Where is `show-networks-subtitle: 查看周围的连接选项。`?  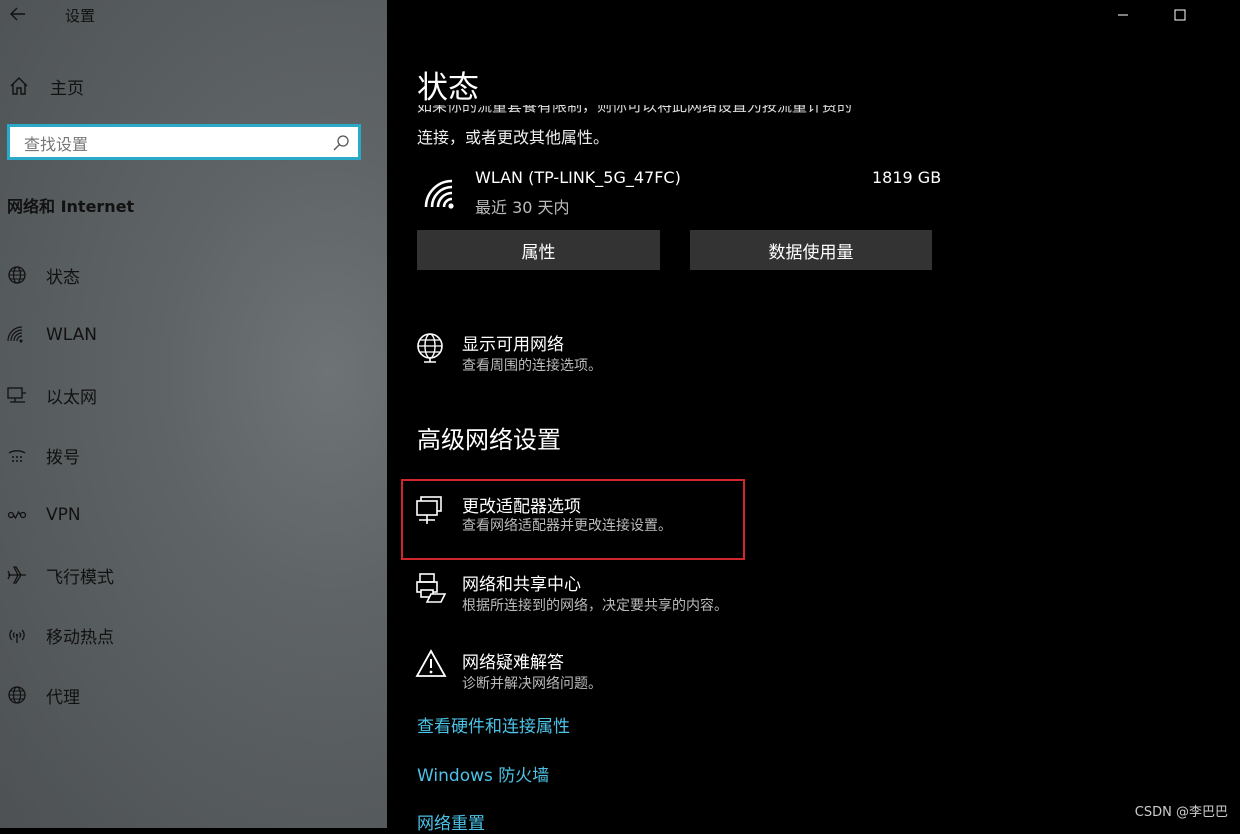 show-networks-subtitle: 查看周围的连接选项。 is located at coordinates (532, 366).